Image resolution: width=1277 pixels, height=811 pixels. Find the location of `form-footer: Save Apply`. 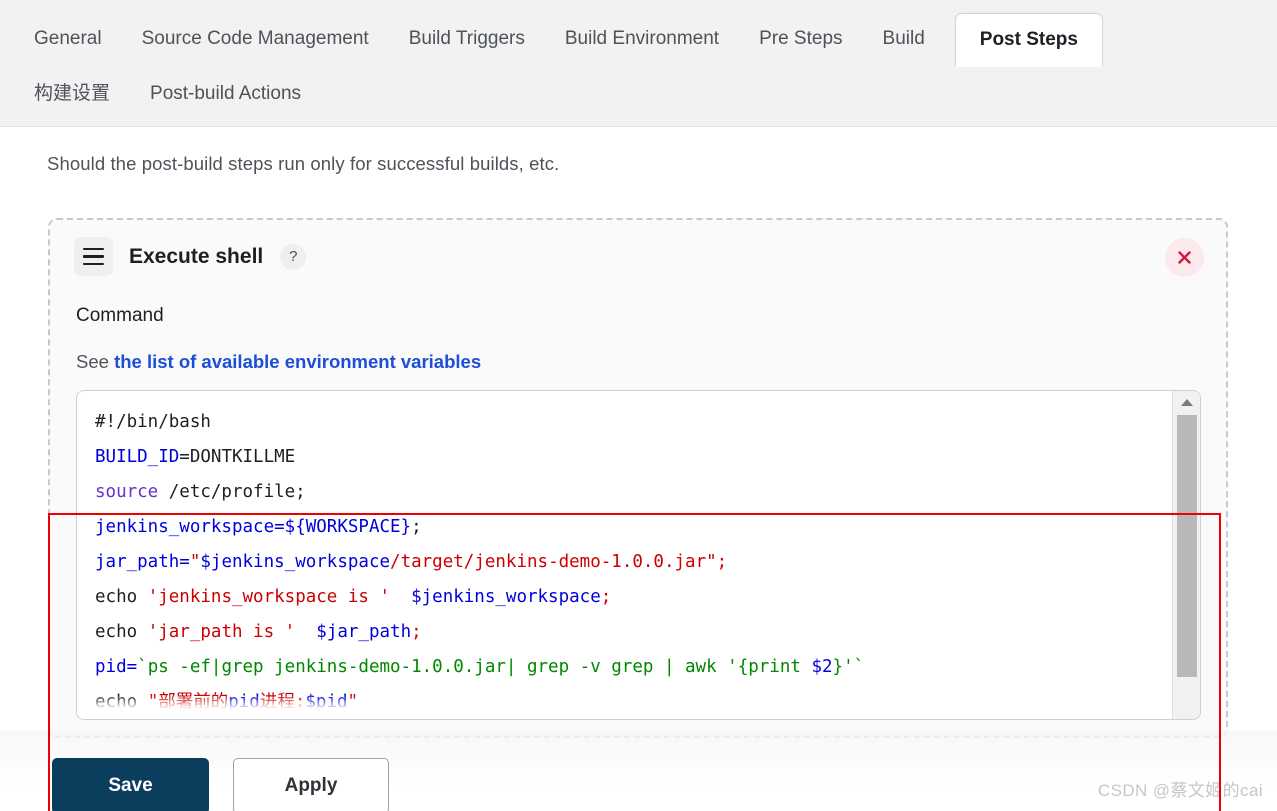

form-footer: Save Apply is located at coordinates (638, 771).